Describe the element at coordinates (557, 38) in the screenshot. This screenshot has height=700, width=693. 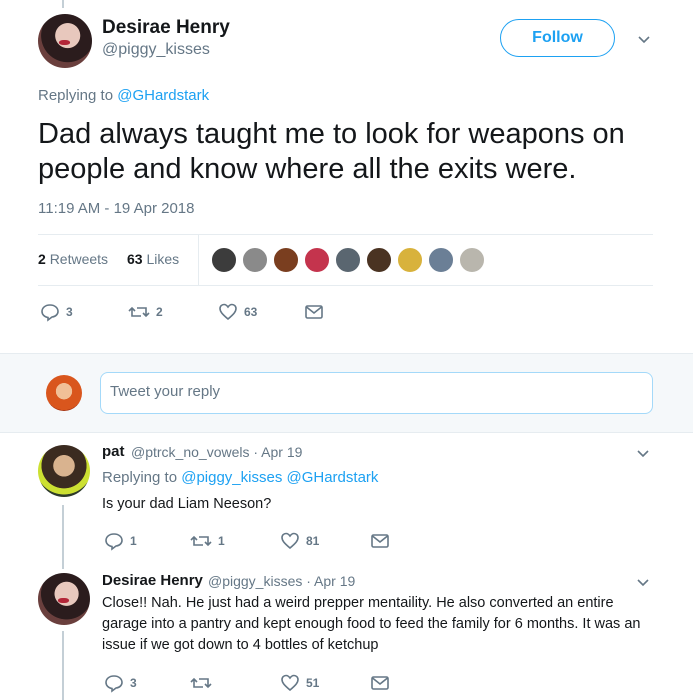
I see `follow-button: Follow` at that location.